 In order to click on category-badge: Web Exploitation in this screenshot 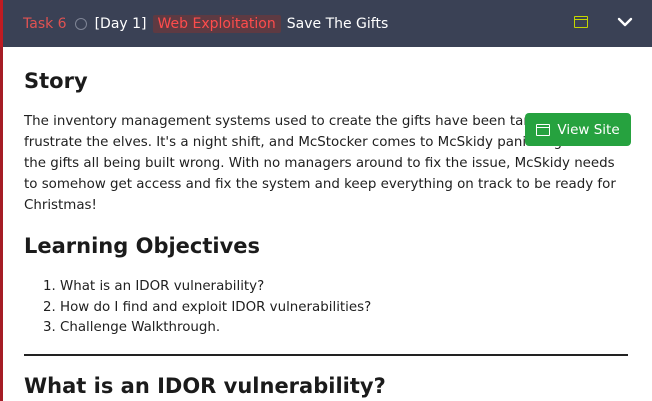, I will do `click(216, 23)`.